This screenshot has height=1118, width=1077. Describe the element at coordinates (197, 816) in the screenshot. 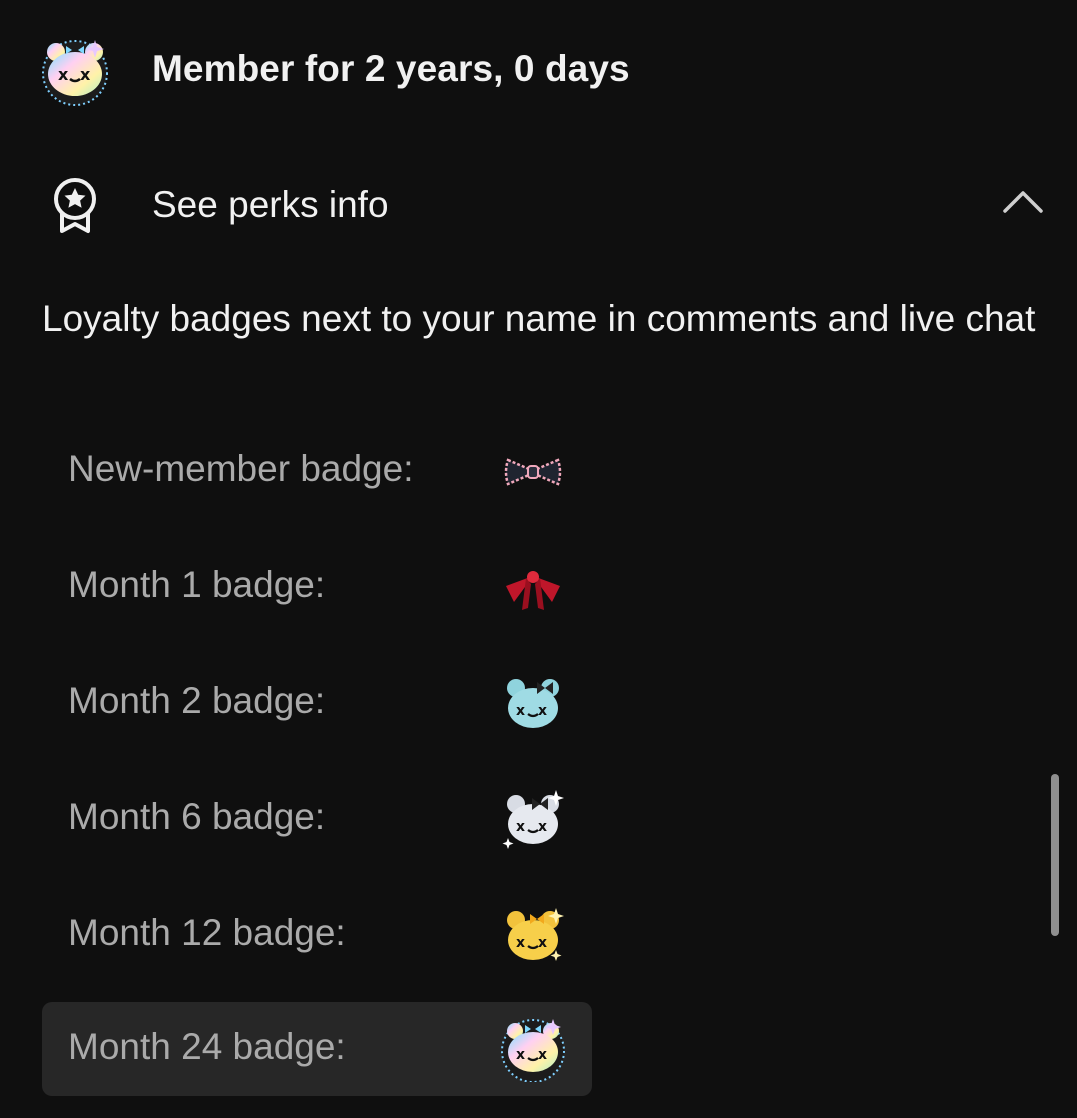

I see `badge-label: Month 6 badge:` at that location.